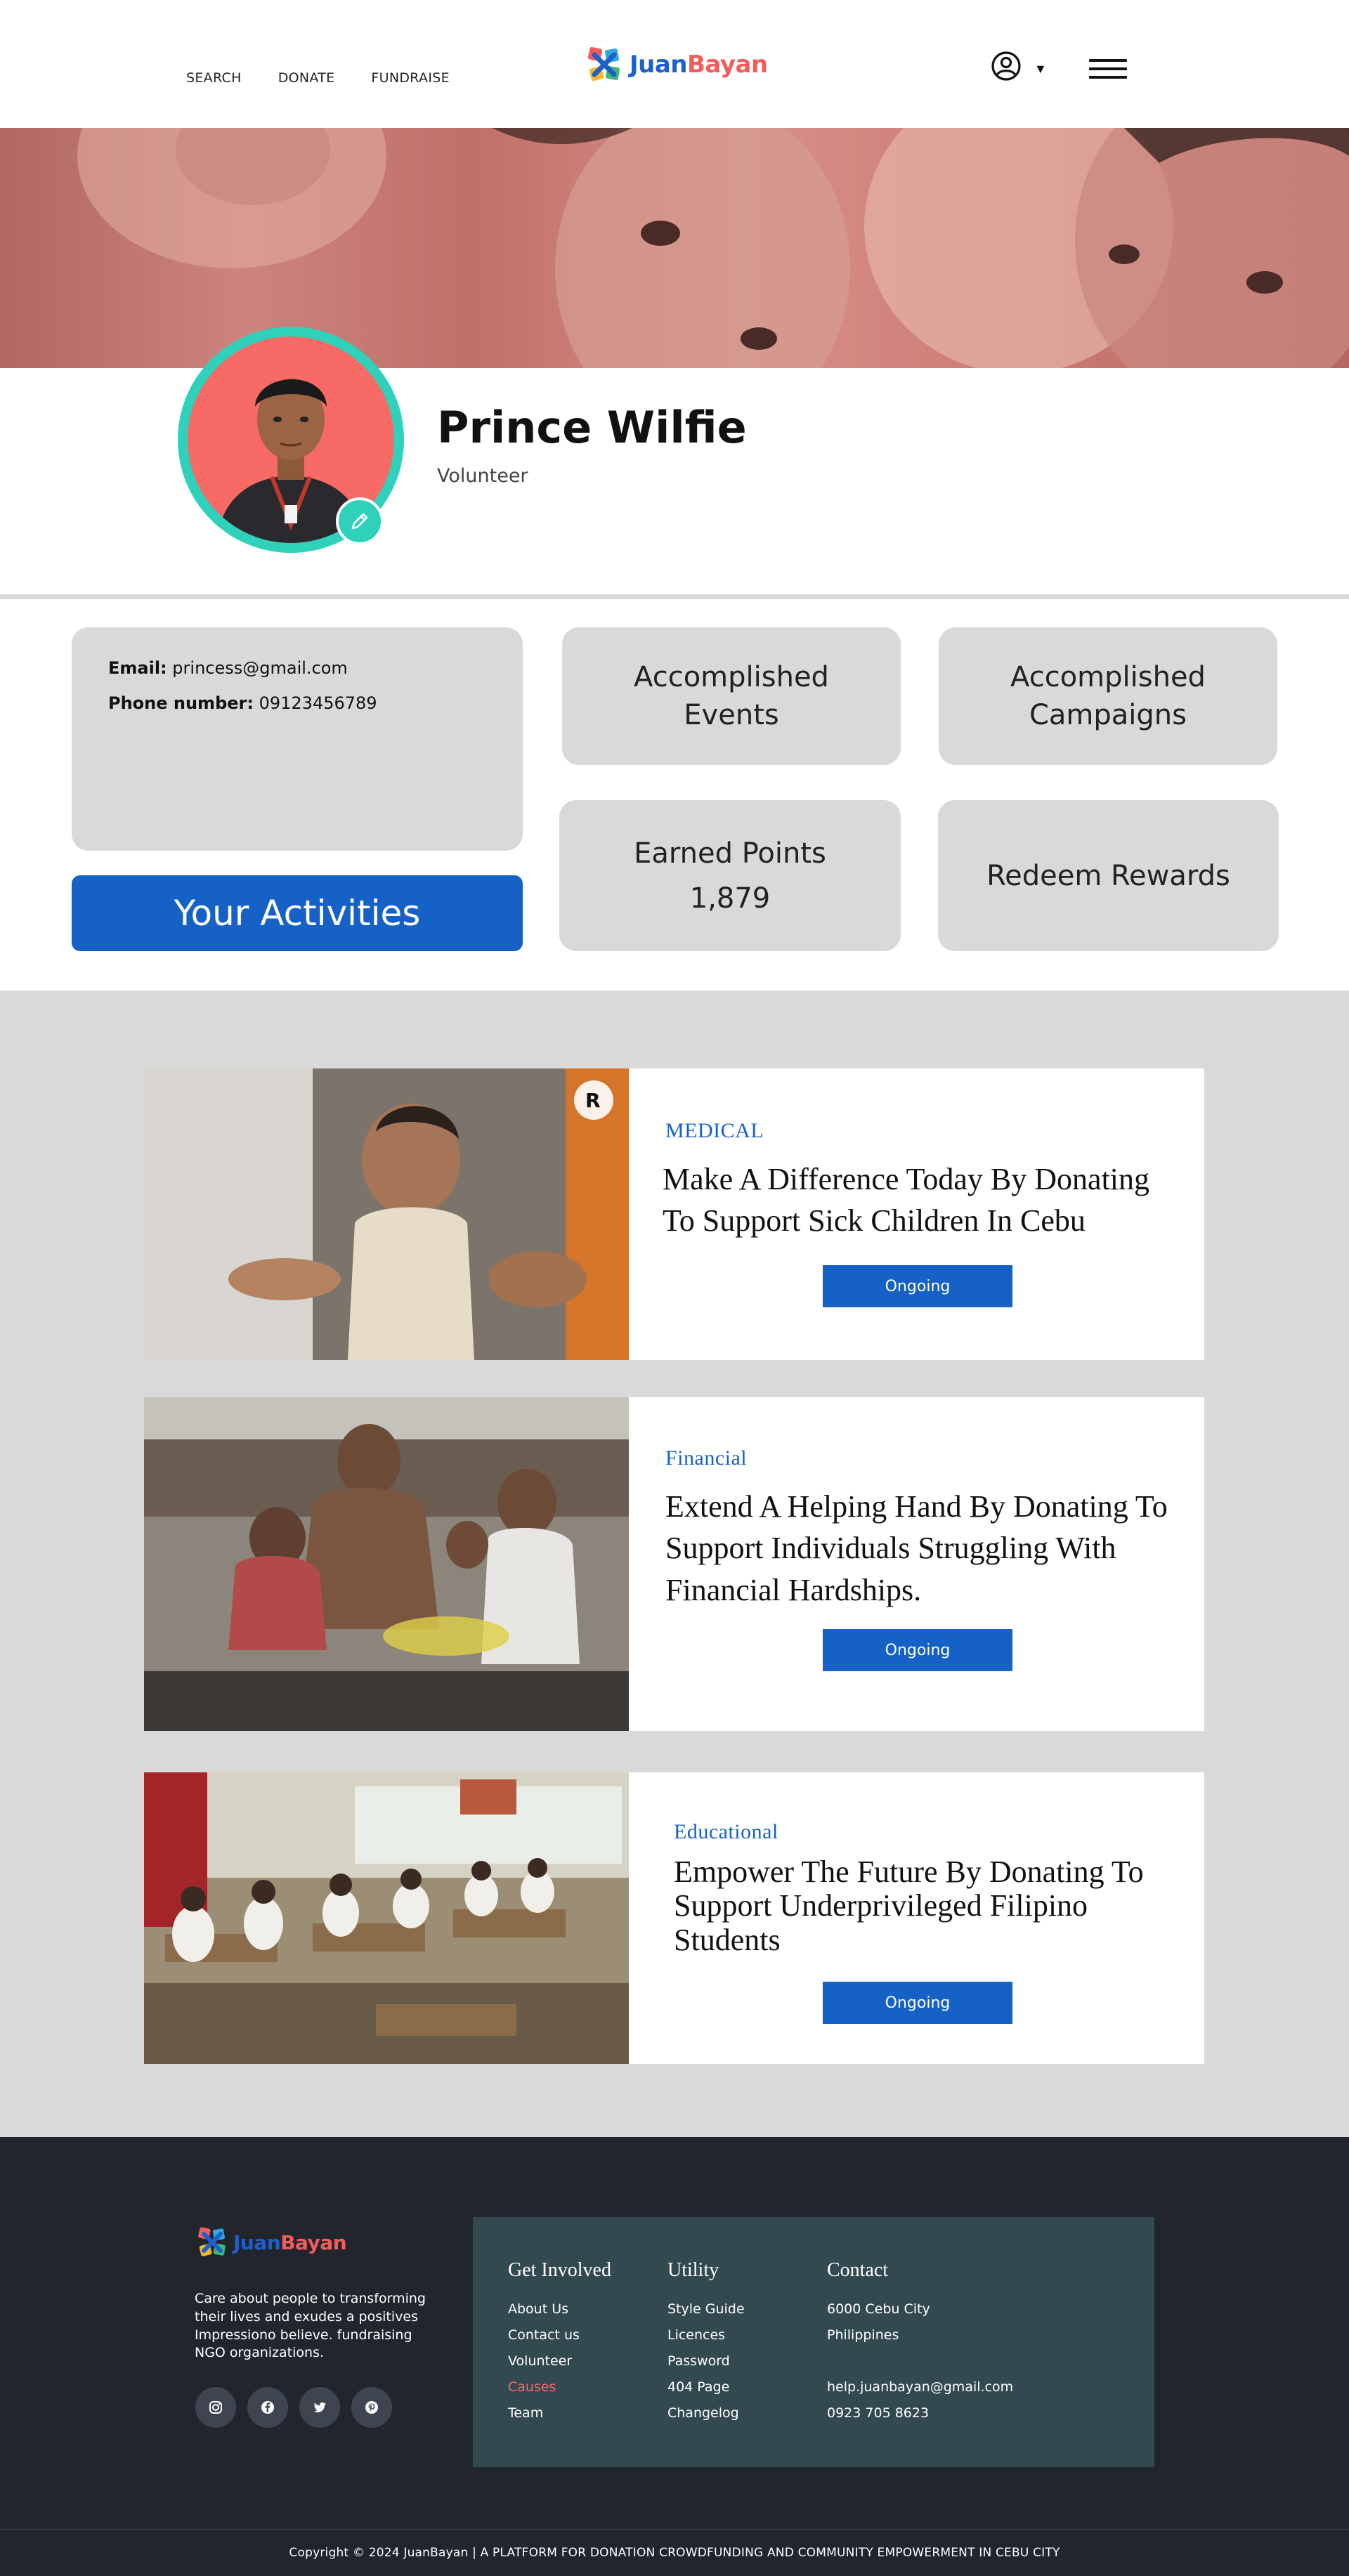 The width and height of the screenshot is (1349, 2576). Describe the element at coordinates (674, 2529) in the screenshot. I see `footer-divider` at that location.